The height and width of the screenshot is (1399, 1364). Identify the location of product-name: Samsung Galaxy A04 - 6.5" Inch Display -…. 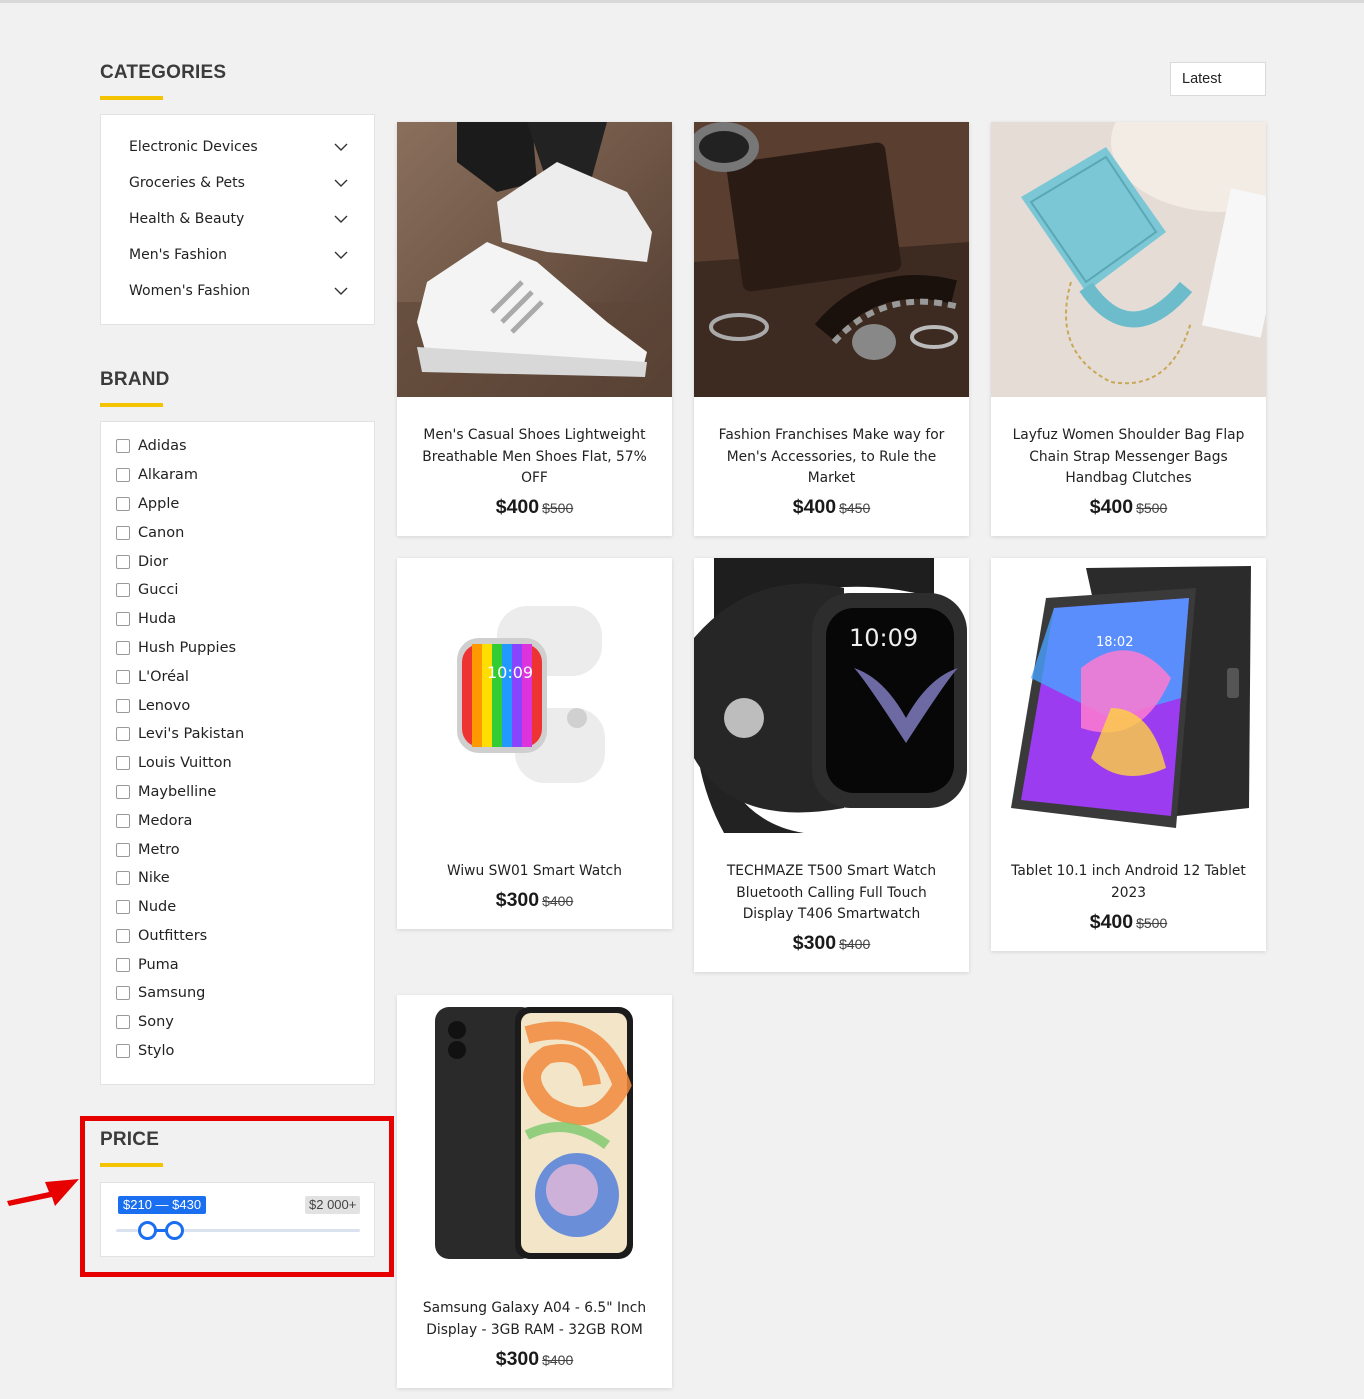
(534, 1319).